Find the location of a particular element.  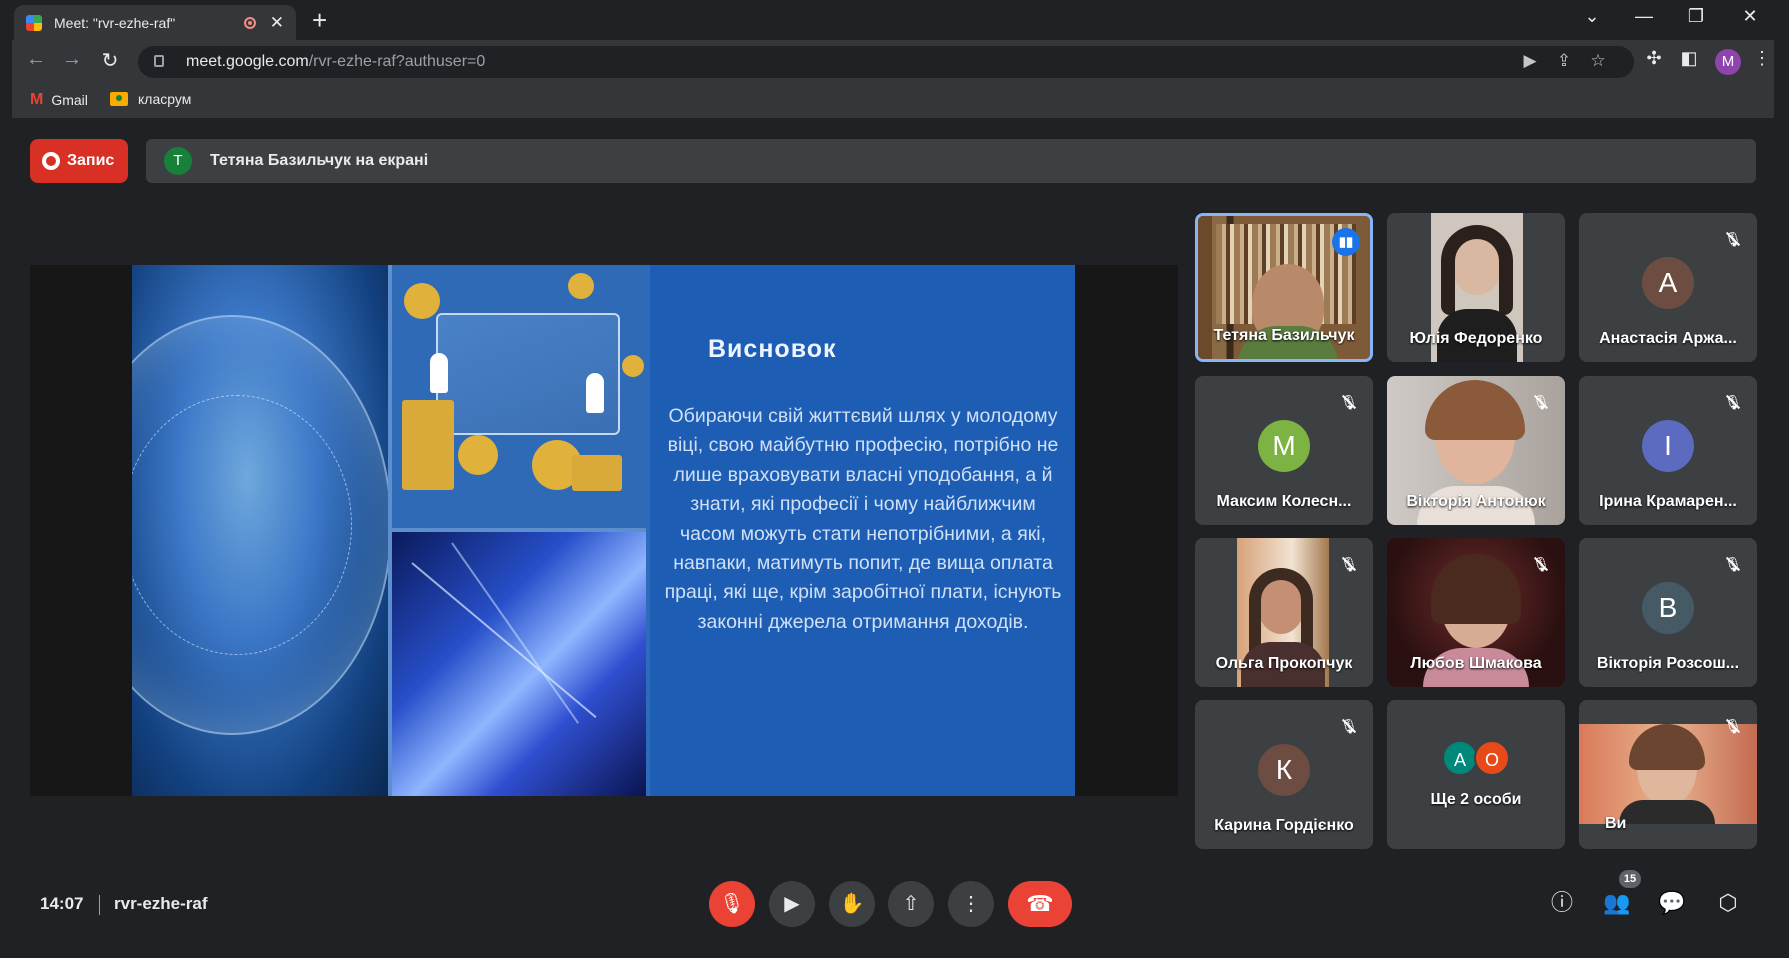

bookmark-classroom: класрум is located at coordinates (150, 99).